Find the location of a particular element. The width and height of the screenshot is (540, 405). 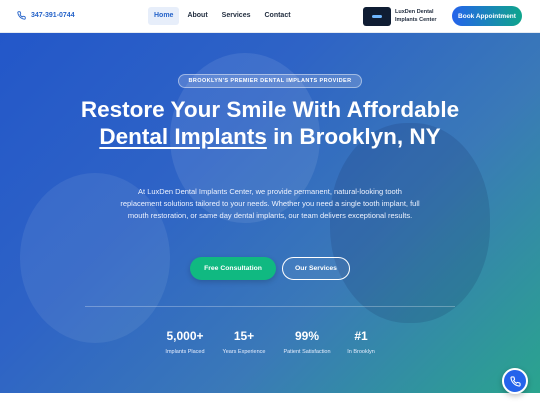

stat-value: 99% is located at coordinates (307, 336).